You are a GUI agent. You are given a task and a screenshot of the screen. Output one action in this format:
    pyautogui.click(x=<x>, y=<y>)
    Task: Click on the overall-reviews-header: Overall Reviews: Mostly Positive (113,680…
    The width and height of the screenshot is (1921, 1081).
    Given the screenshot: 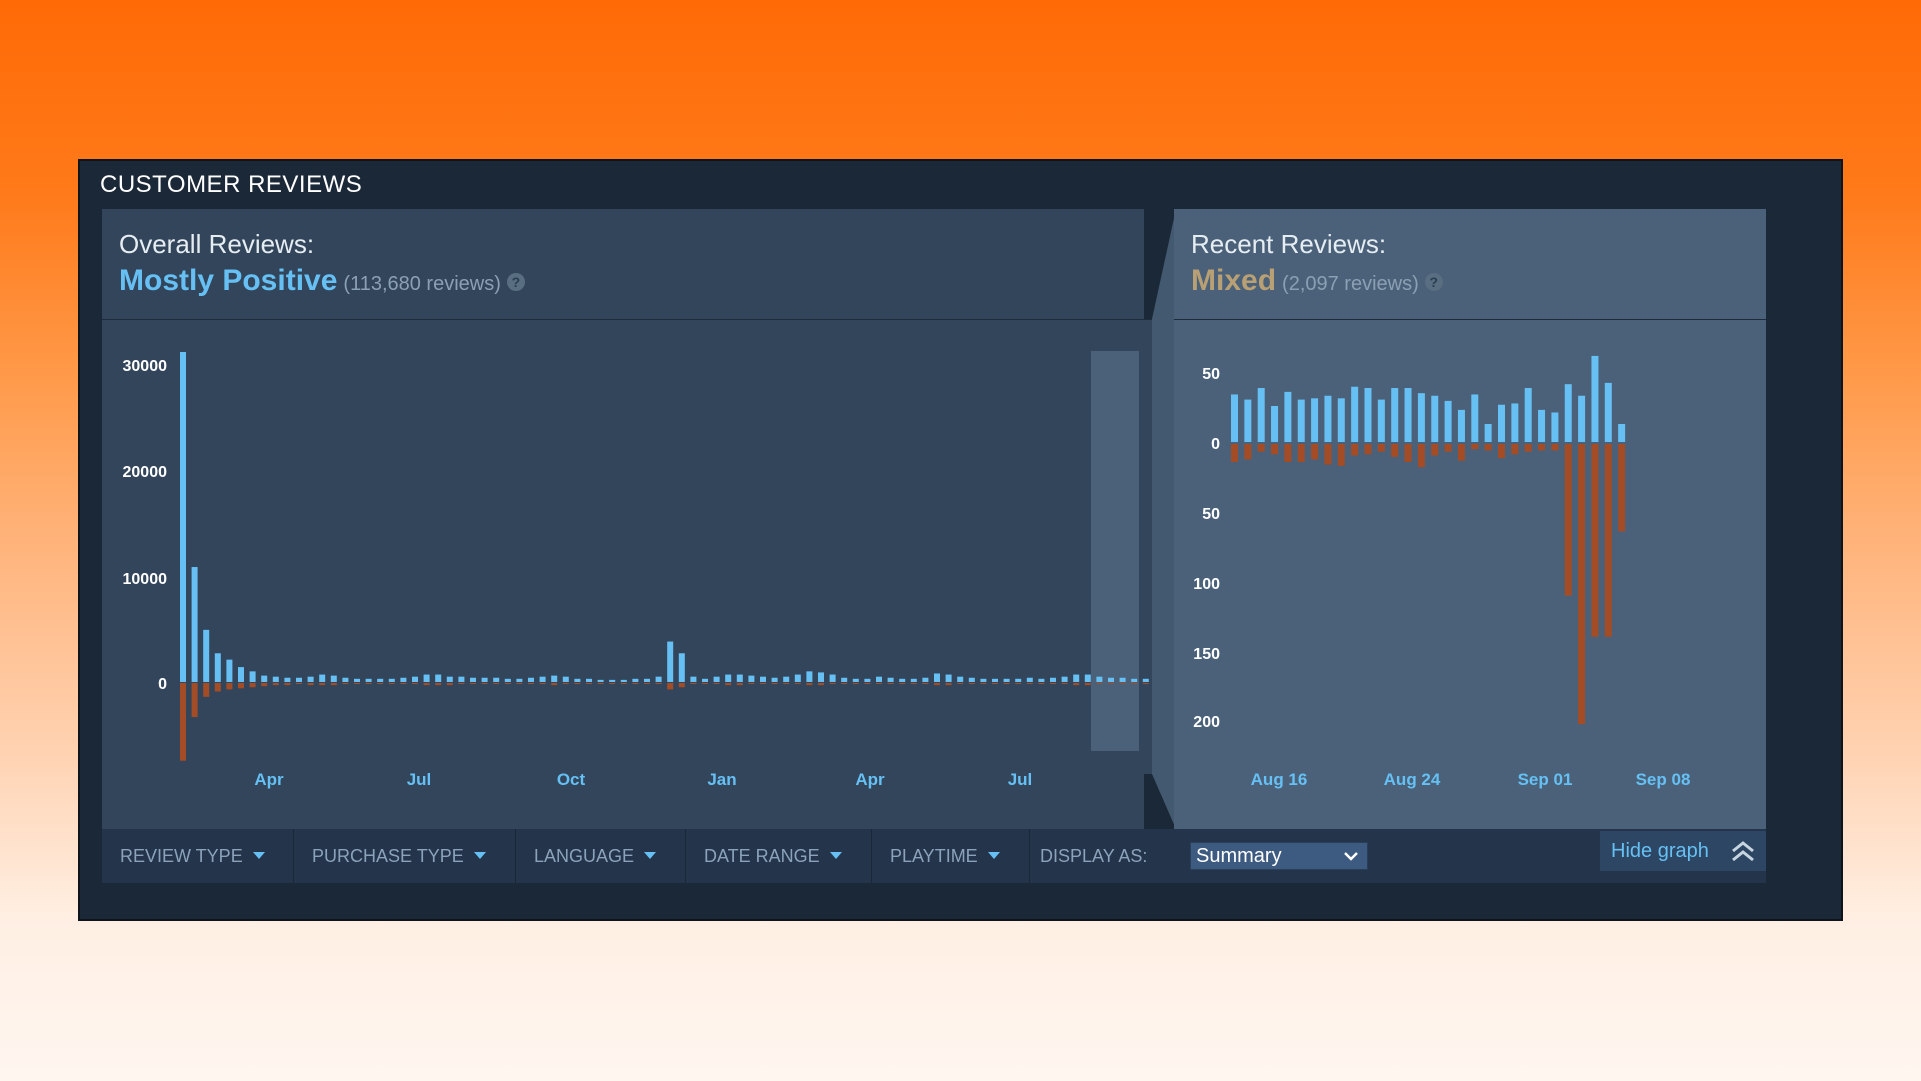 What is the action you would take?
    pyautogui.click(x=636, y=264)
    